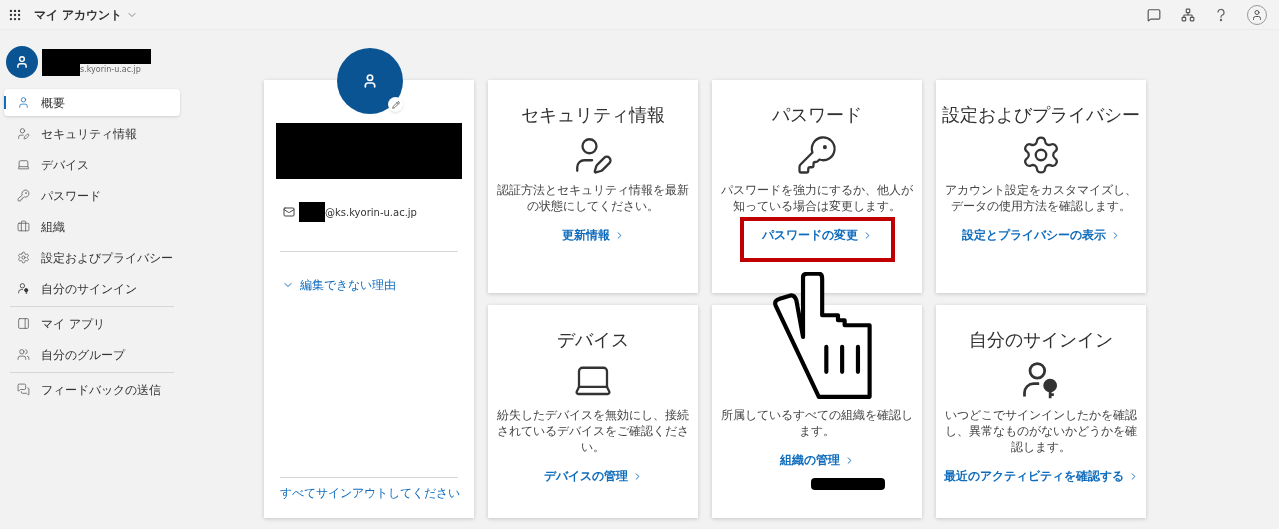  Describe the element at coordinates (312, 212) in the screenshot. I see `redacted-block` at that location.